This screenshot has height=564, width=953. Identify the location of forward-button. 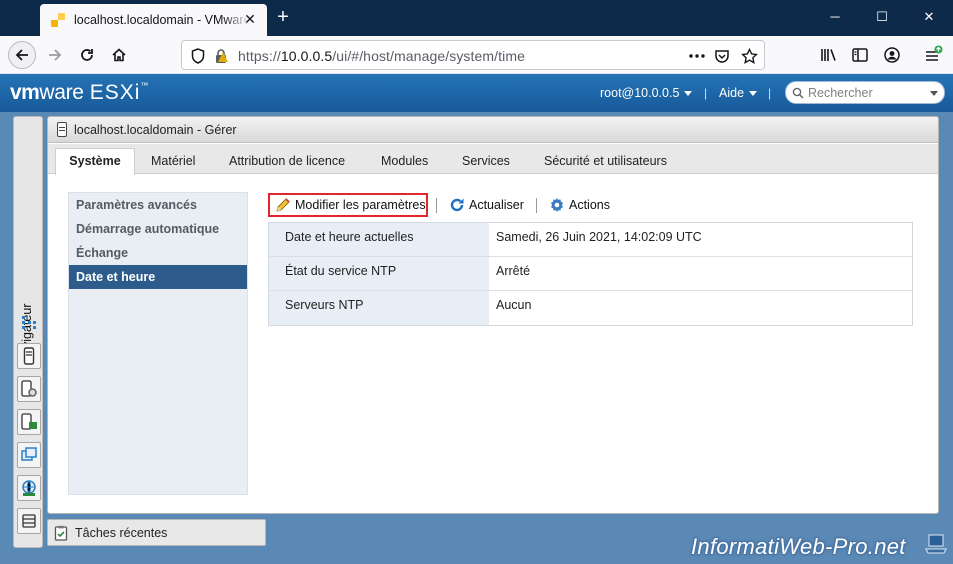
(55, 55).